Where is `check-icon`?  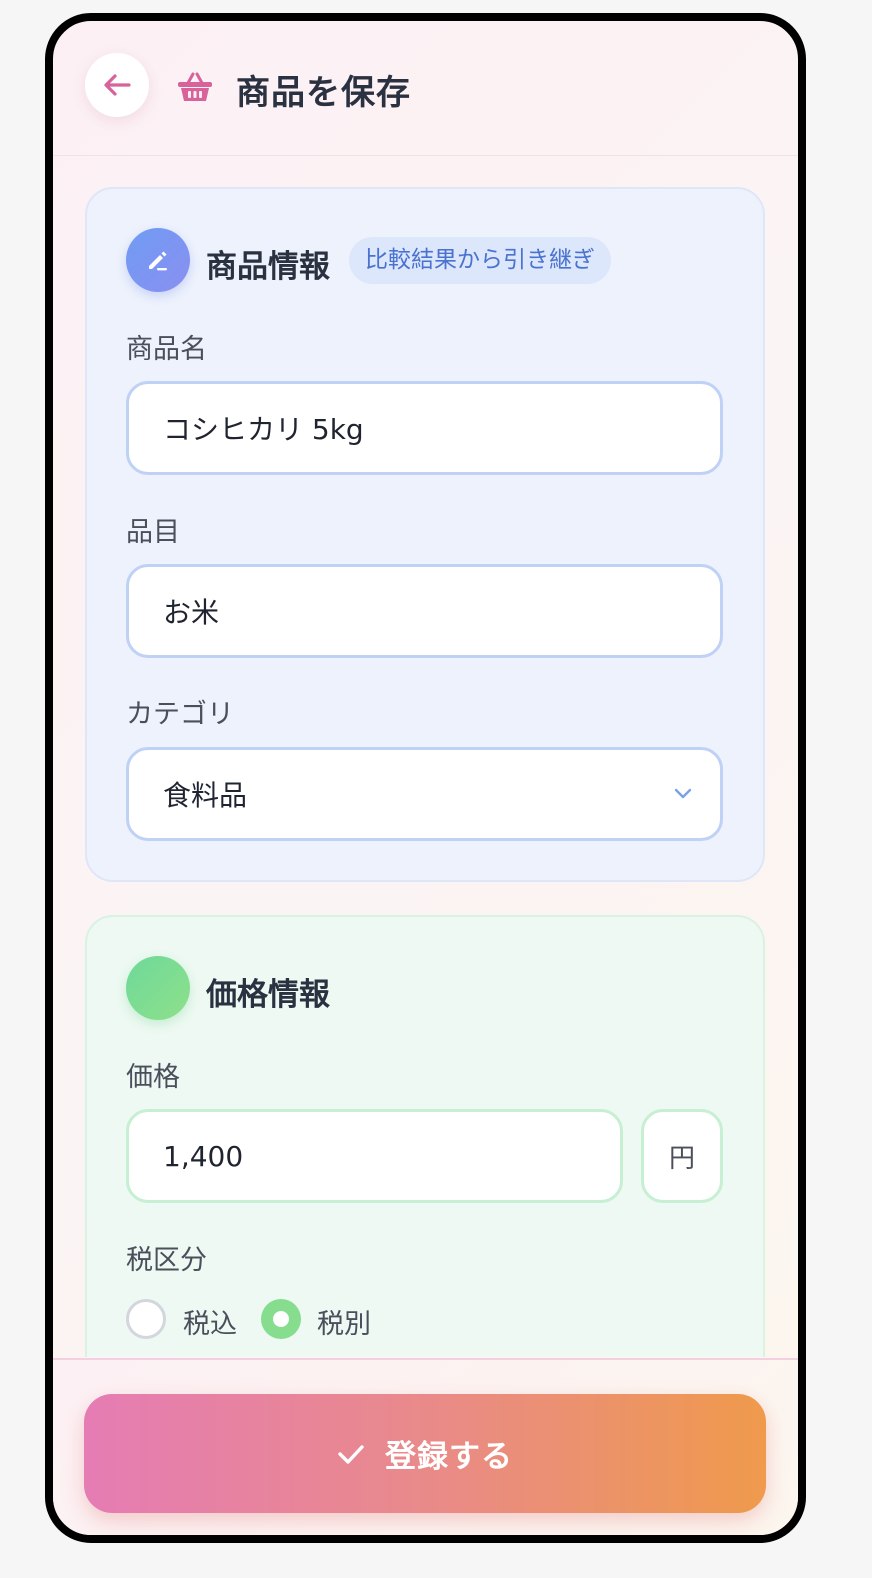
check-icon is located at coordinates (351, 1454).